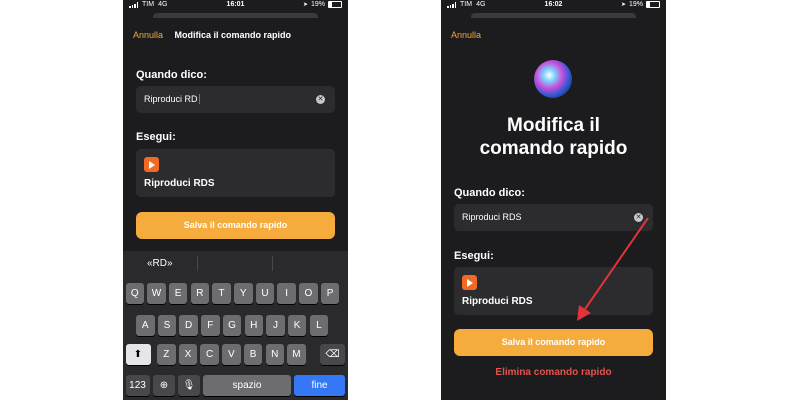  I want to click on battery-percent: 19%, so click(317, 4).